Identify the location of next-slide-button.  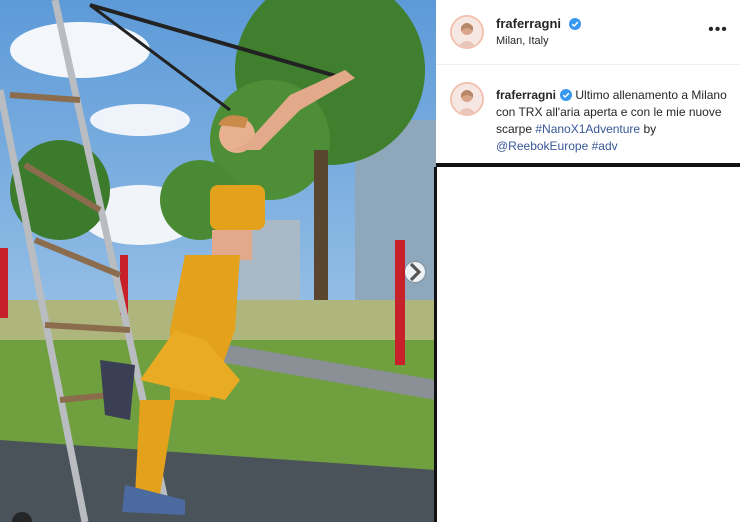
(415, 272).